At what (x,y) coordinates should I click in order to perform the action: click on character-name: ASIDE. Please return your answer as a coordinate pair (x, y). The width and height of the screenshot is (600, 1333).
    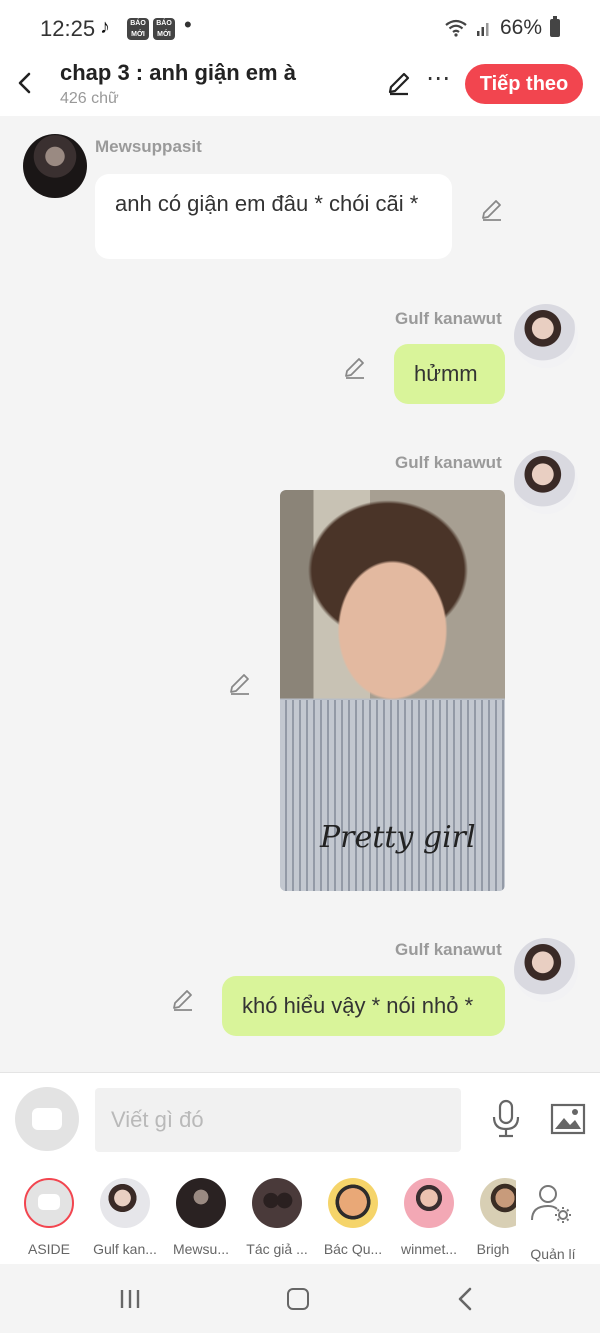
    Looking at the image, I should click on (48, 1249).